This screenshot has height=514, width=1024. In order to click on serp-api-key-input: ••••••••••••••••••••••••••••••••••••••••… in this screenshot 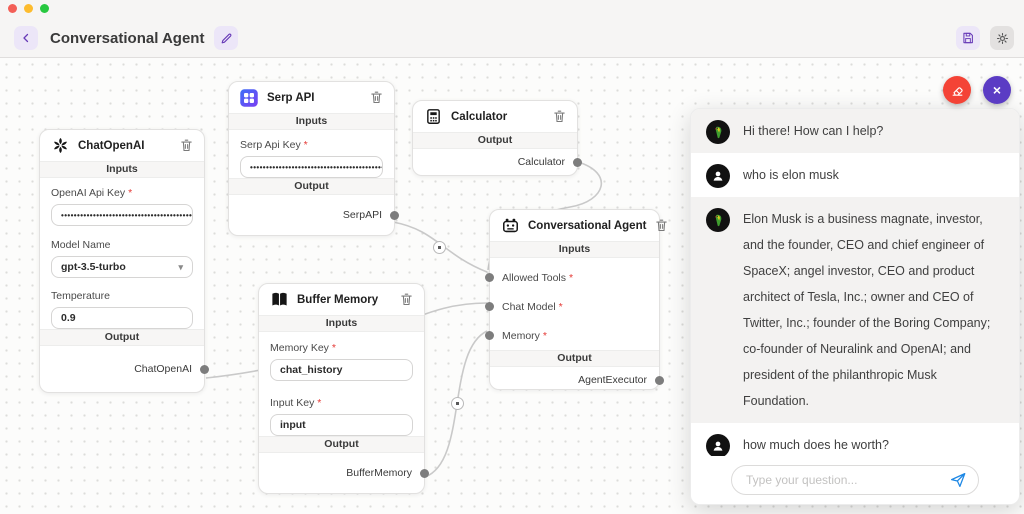, I will do `click(311, 167)`.